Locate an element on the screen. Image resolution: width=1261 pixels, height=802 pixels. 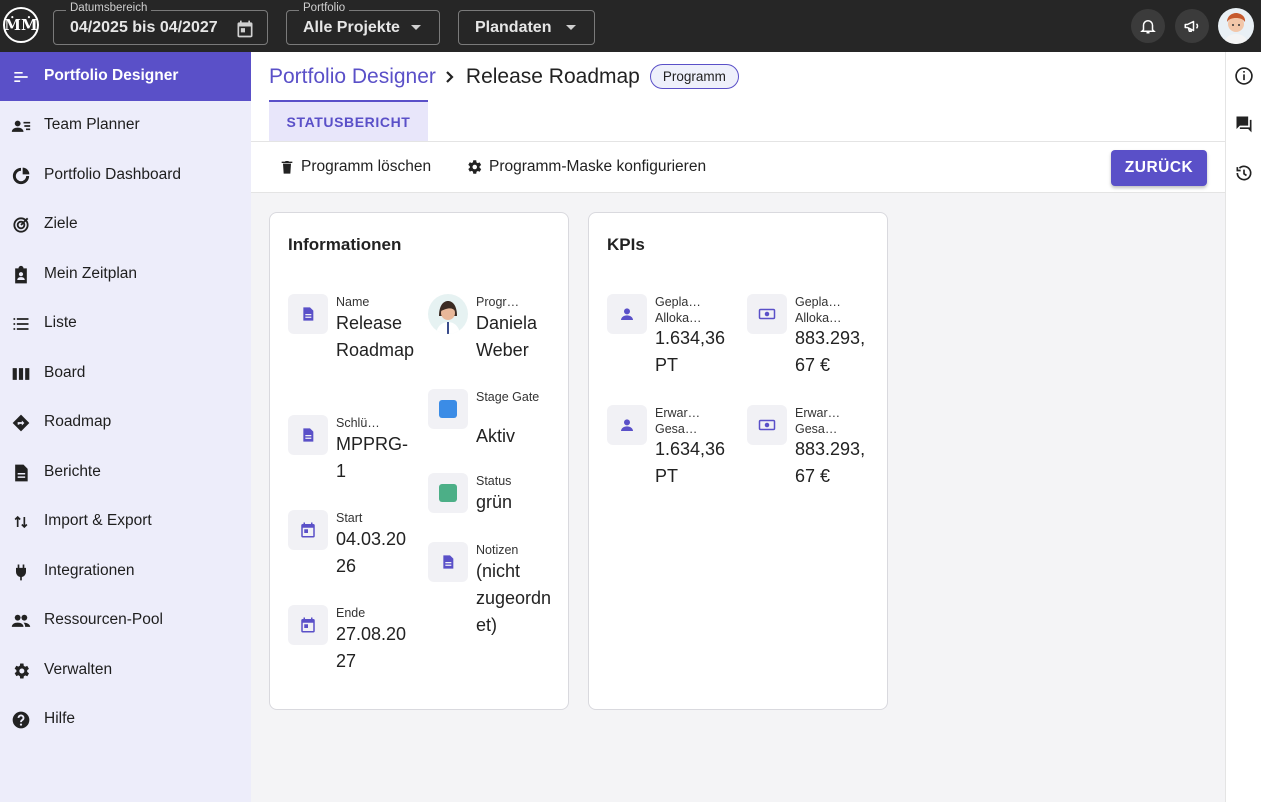
sidebar-item-portfolio-dashboard: Portfolio Dashboard is located at coordinates (125, 175).